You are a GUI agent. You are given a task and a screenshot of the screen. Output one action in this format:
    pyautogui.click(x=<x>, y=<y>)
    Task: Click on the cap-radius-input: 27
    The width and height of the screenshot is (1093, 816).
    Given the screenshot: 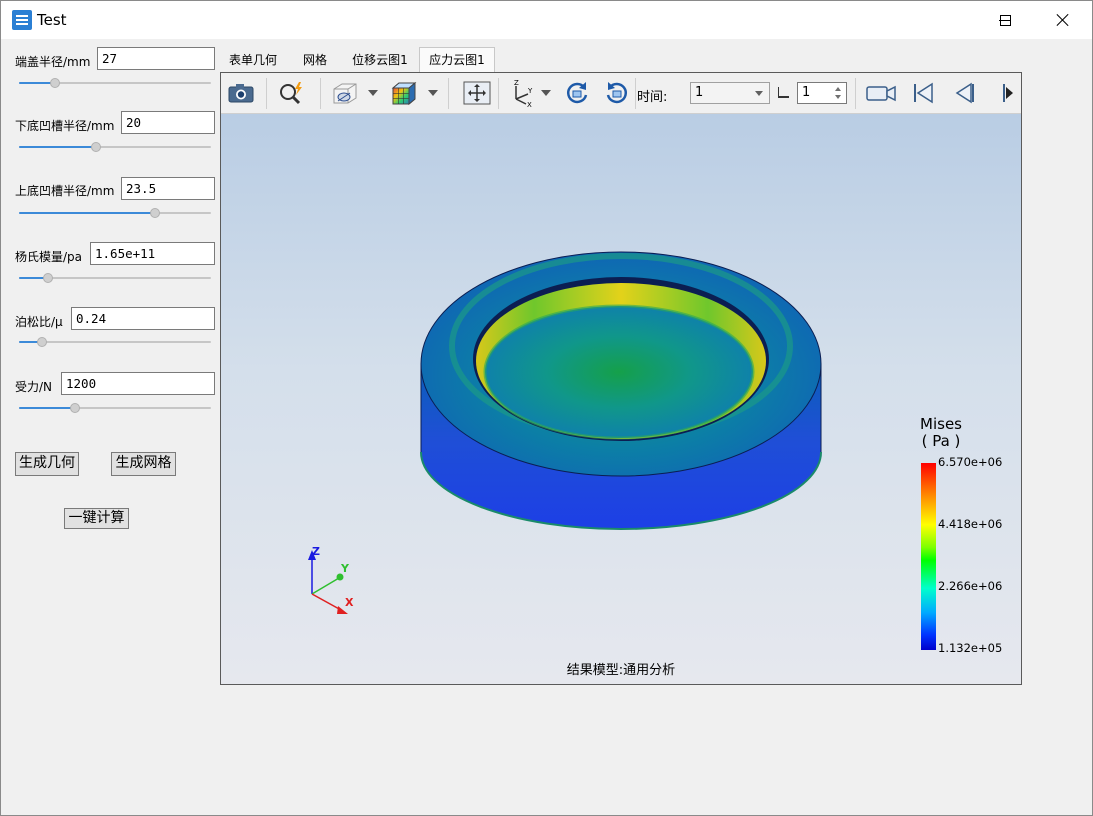 What is the action you would take?
    pyautogui.click(x=156, y=58)
    